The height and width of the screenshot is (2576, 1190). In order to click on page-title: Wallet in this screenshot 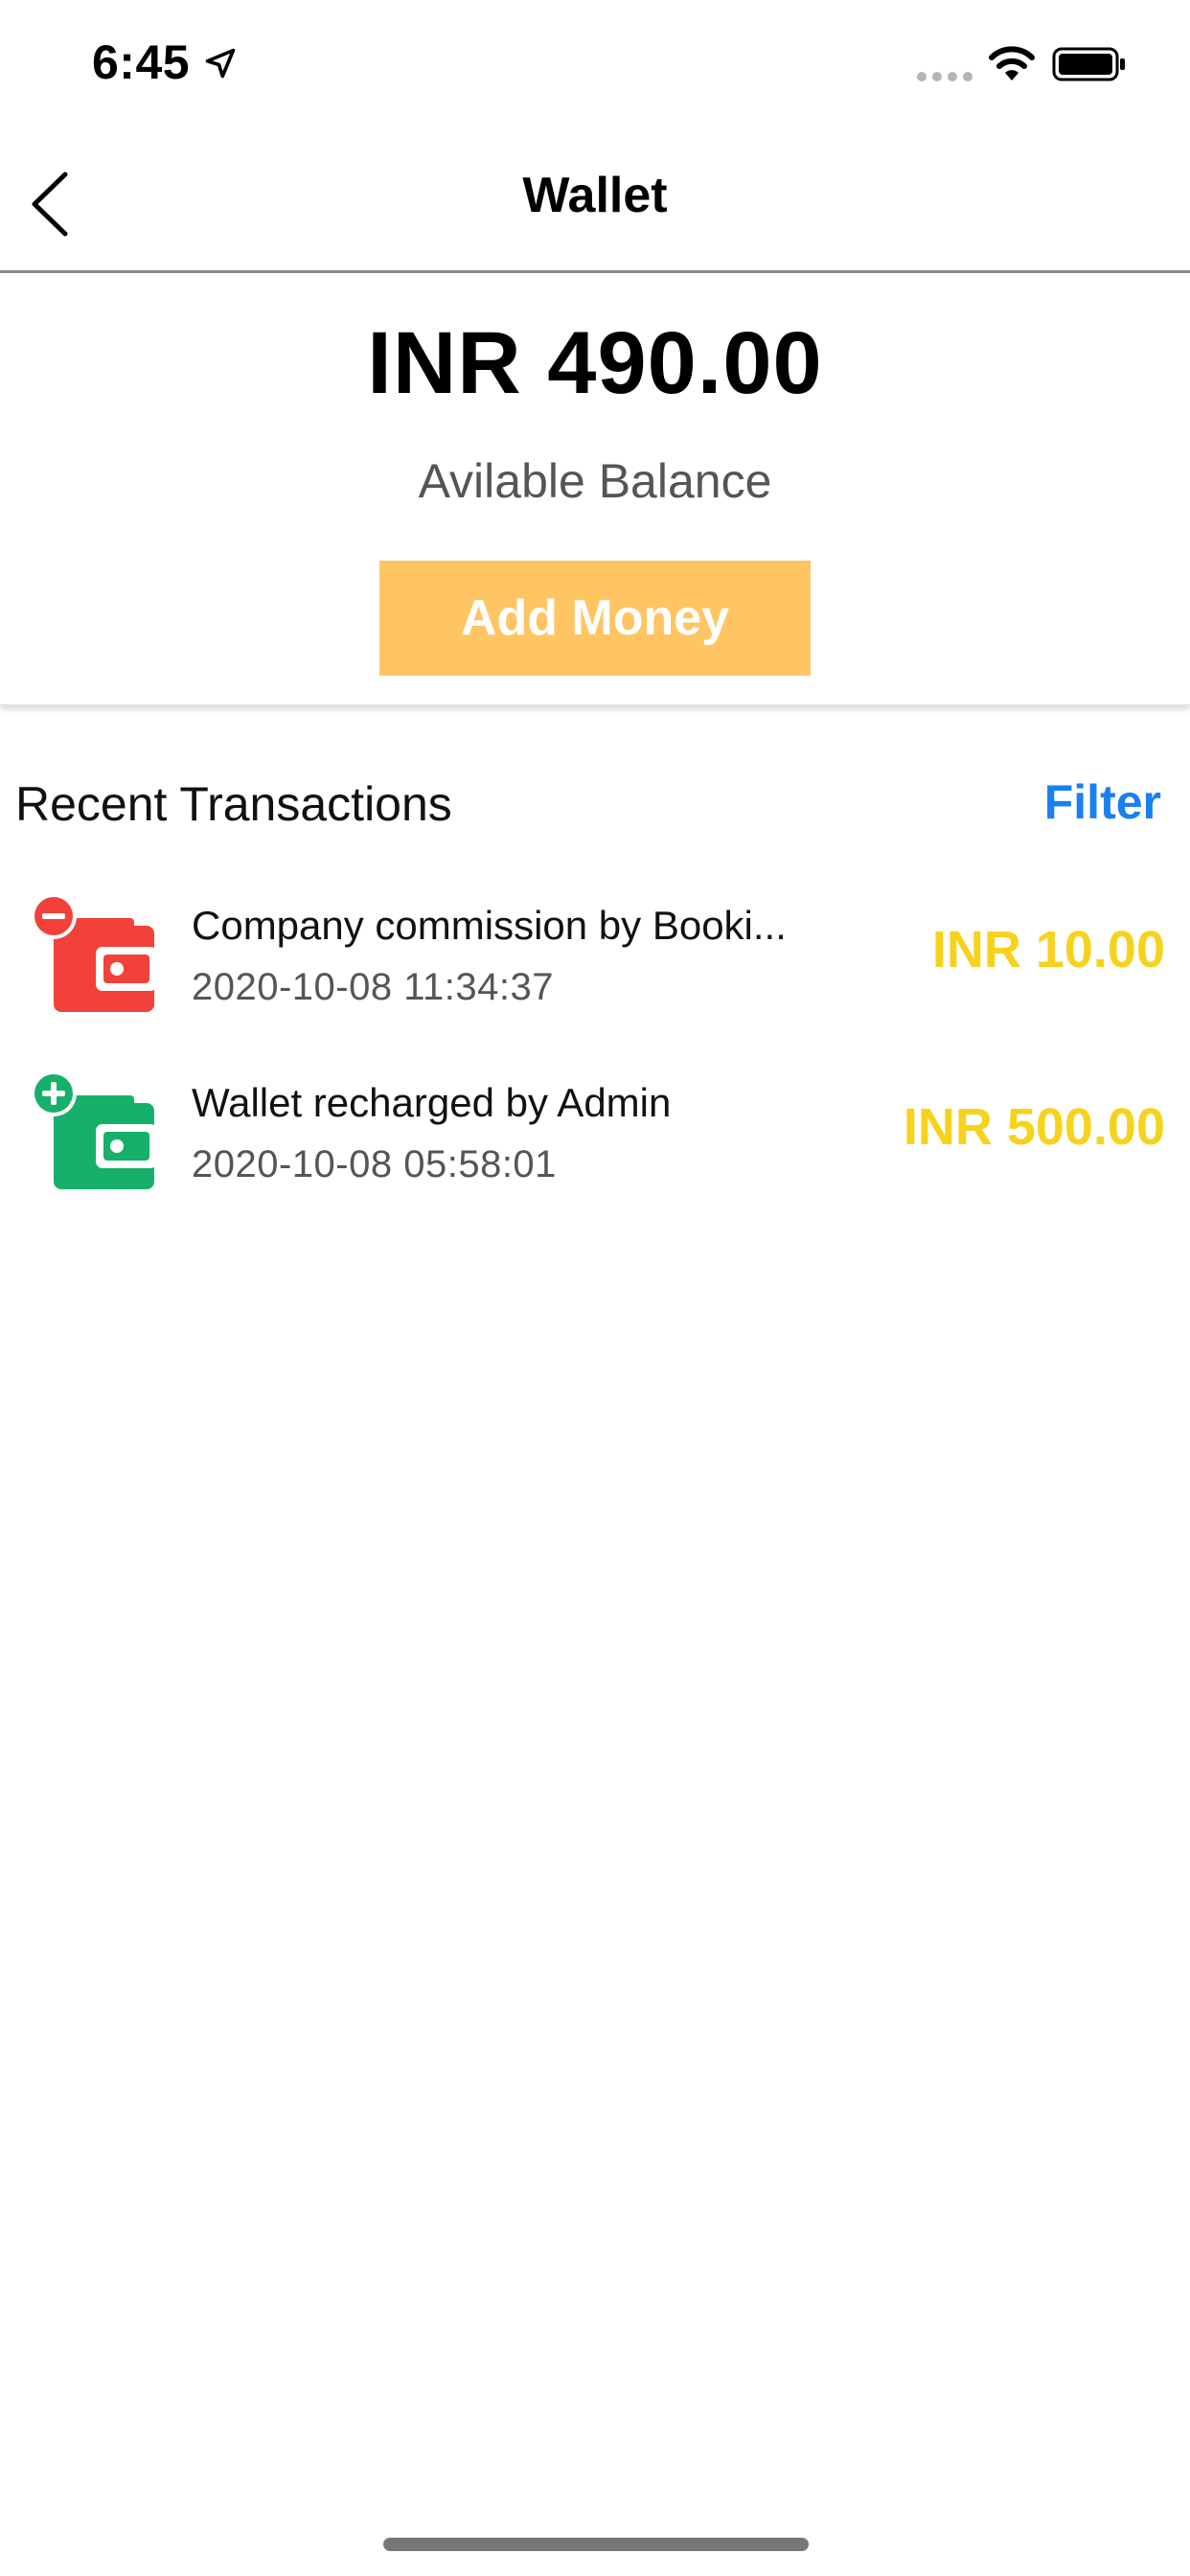, I will do `click(595, 195)`.